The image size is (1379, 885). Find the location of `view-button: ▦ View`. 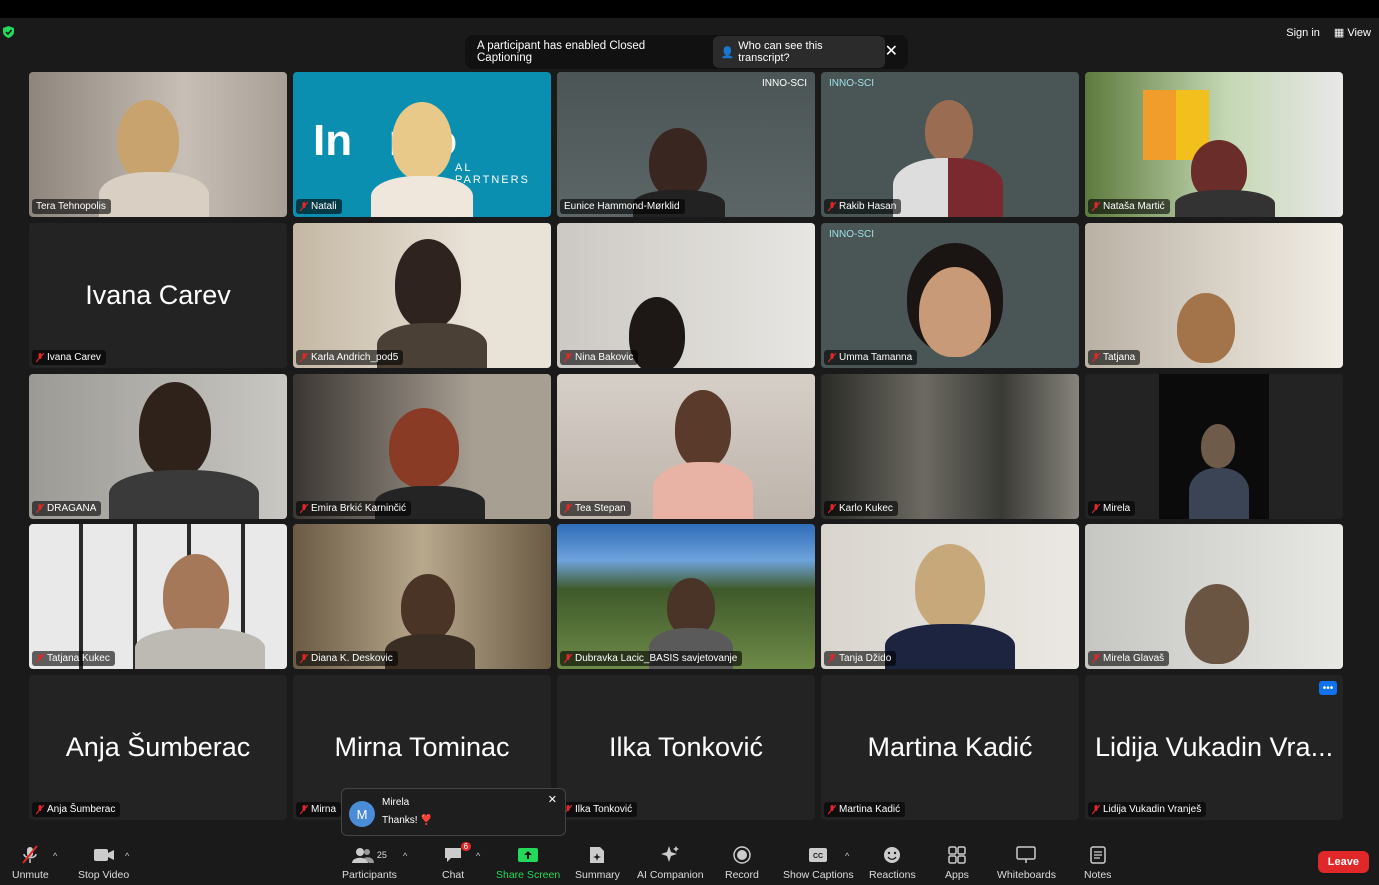

view-button: ▦ View is located at coordinates (1352, 32).